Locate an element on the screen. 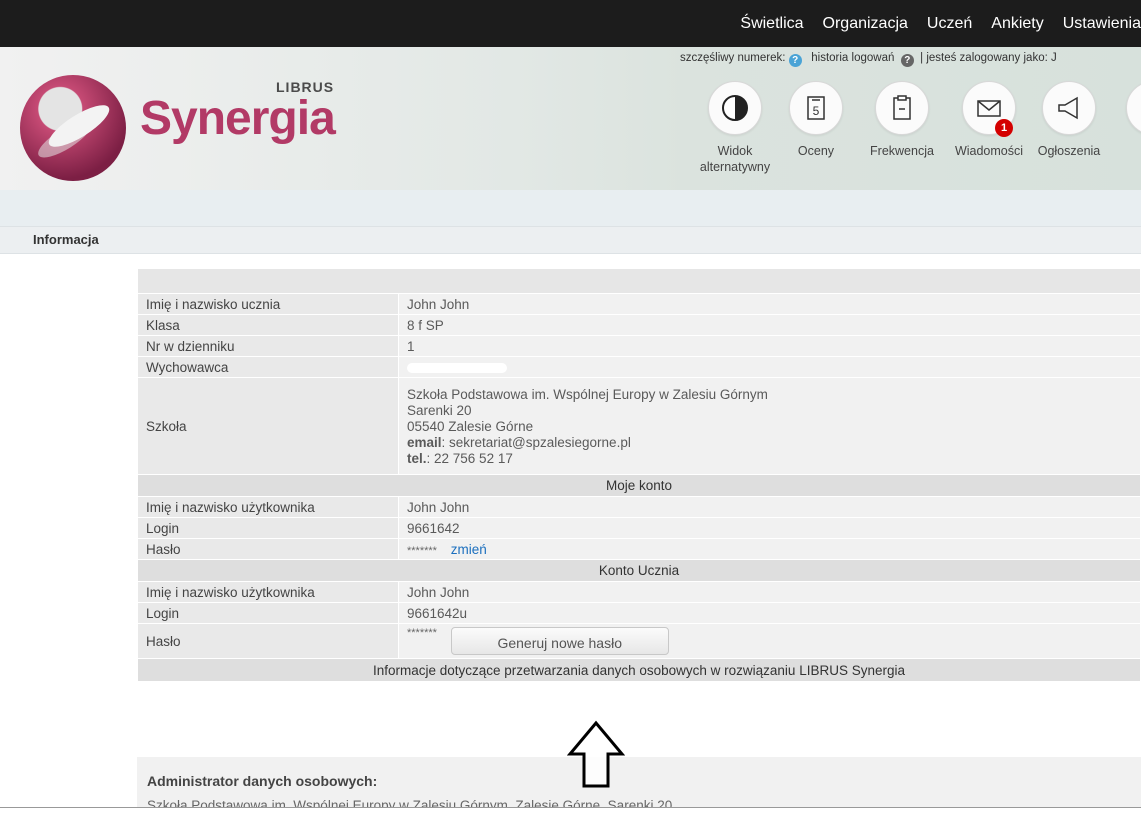  generate-password-button: Generuj nowe hasło is located at coordinates (559, 641).